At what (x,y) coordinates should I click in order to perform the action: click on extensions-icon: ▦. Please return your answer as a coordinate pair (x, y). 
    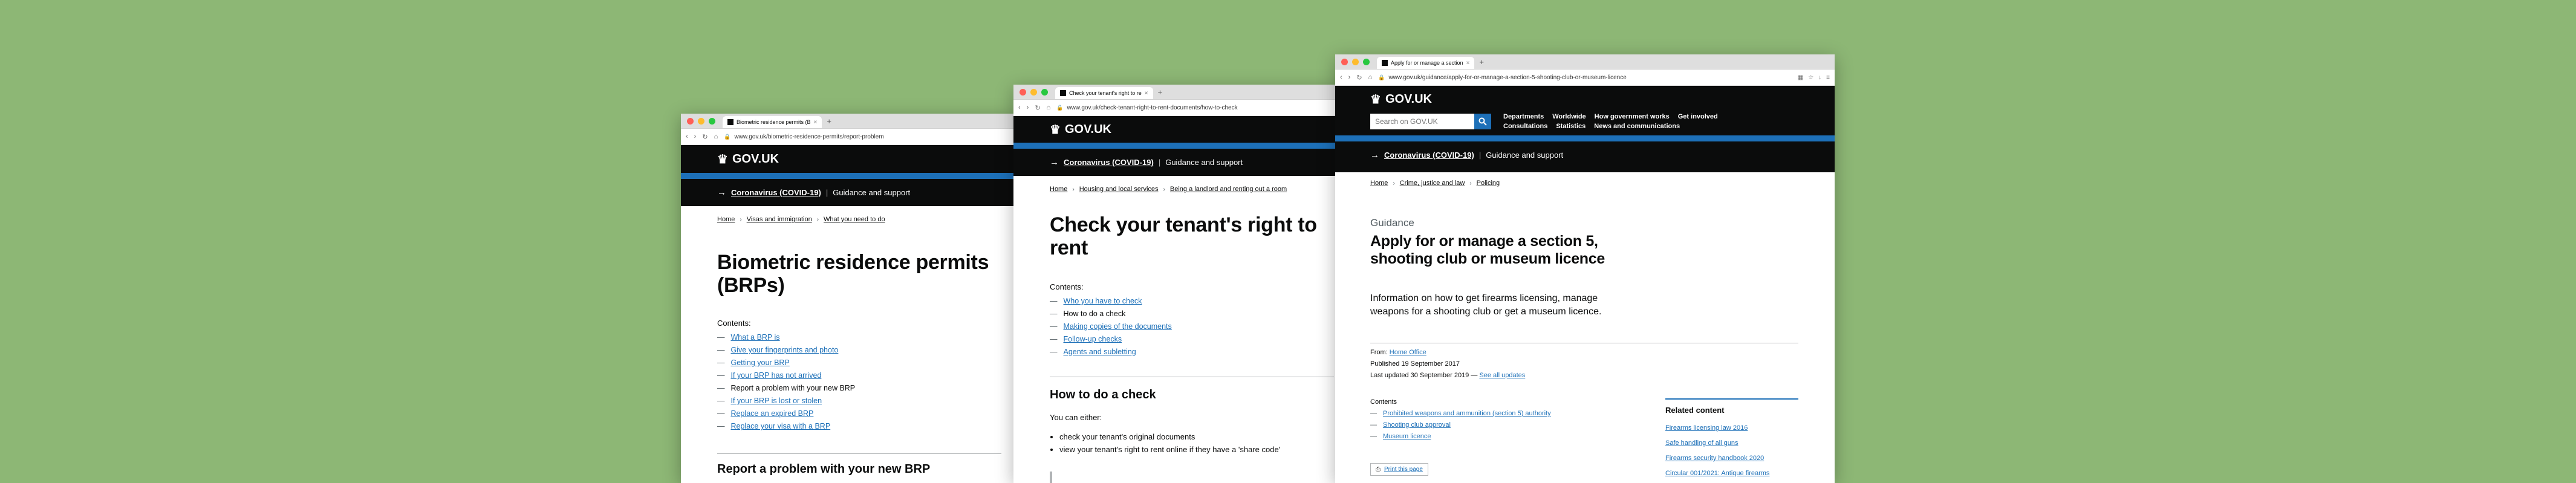
    Looking at the image, I should click on (1801, 77).